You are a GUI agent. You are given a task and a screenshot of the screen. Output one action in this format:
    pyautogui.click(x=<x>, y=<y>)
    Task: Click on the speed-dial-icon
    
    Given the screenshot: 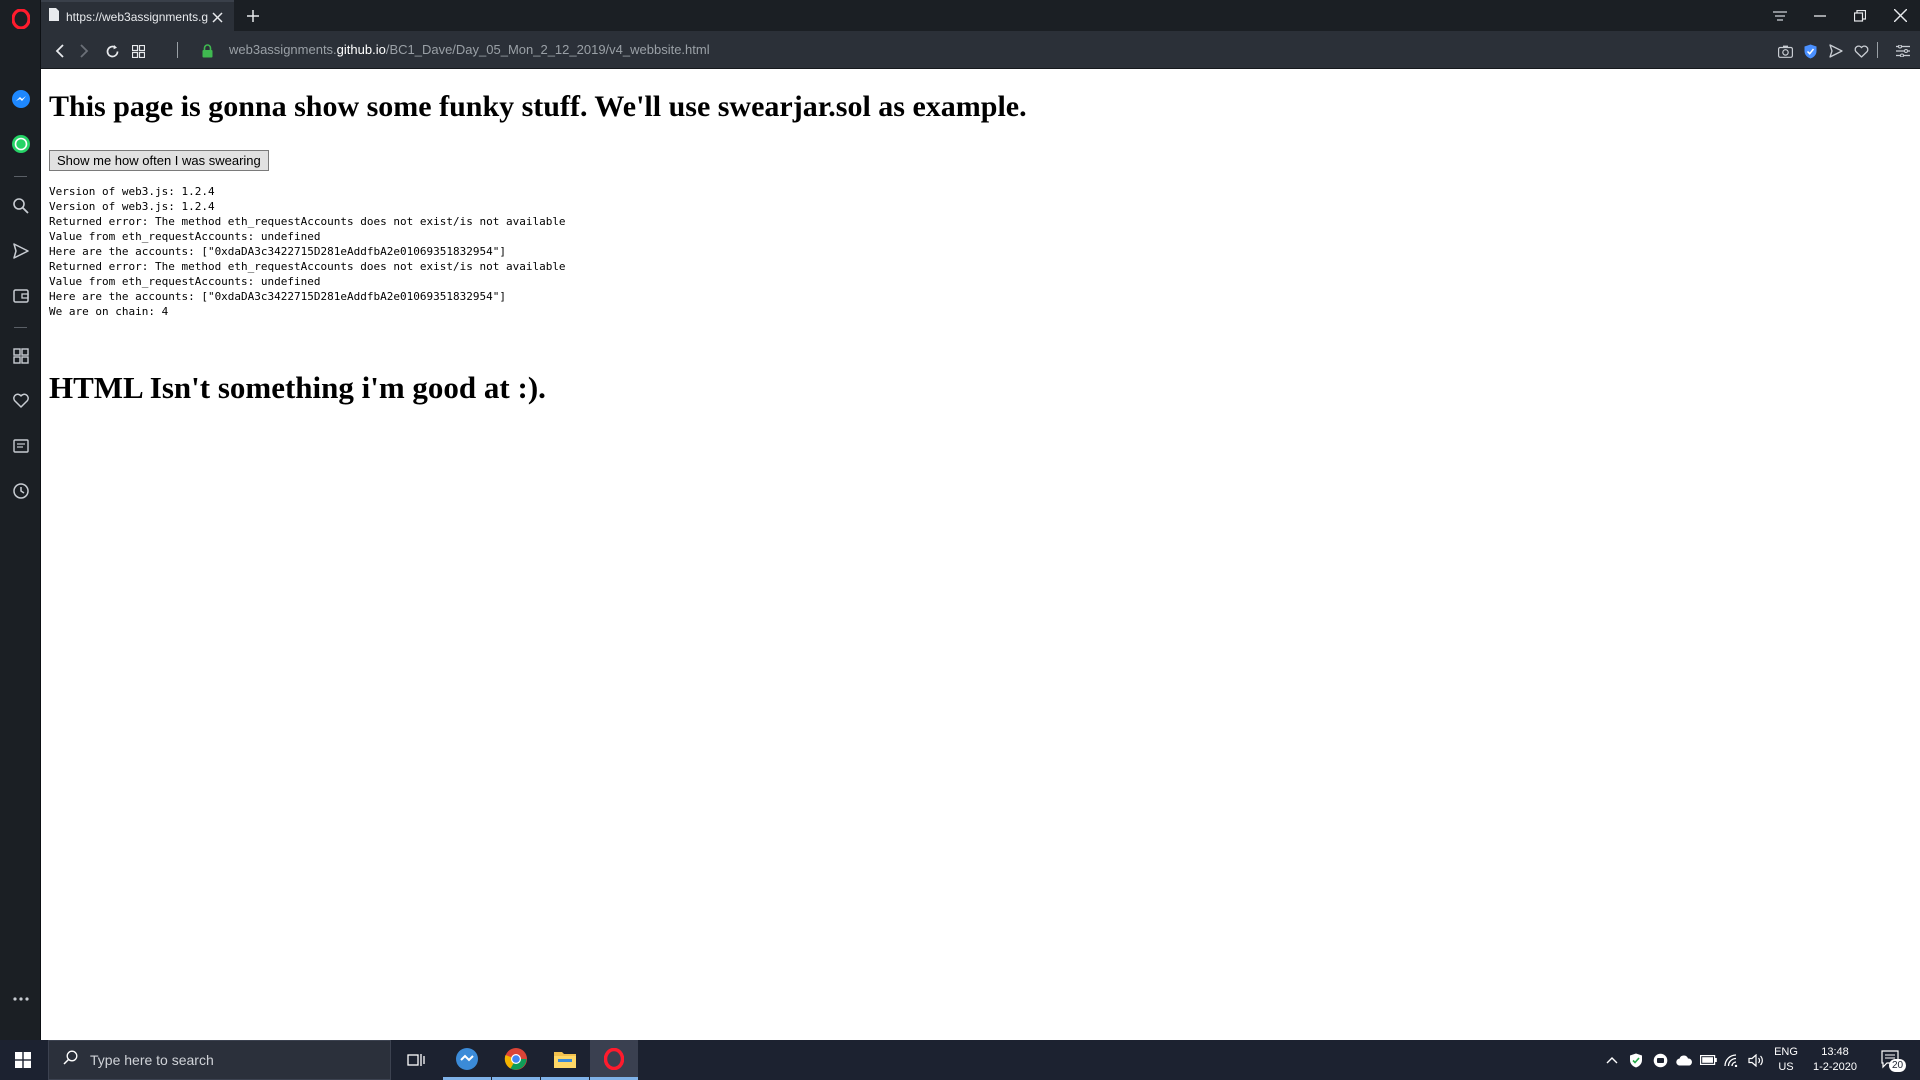 What is the action you would take?
    pyautogui.click(x=20, y=356)
    